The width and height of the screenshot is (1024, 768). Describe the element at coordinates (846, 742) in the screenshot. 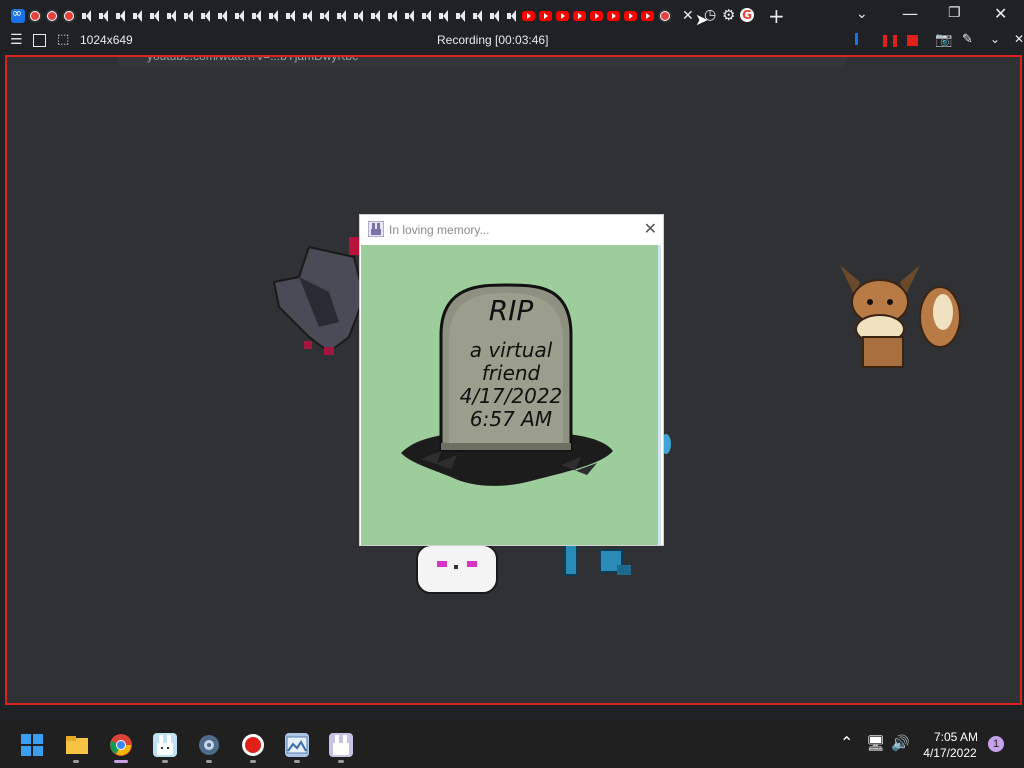

I see `tray-chevron-up-icon: ⌃` at that location.